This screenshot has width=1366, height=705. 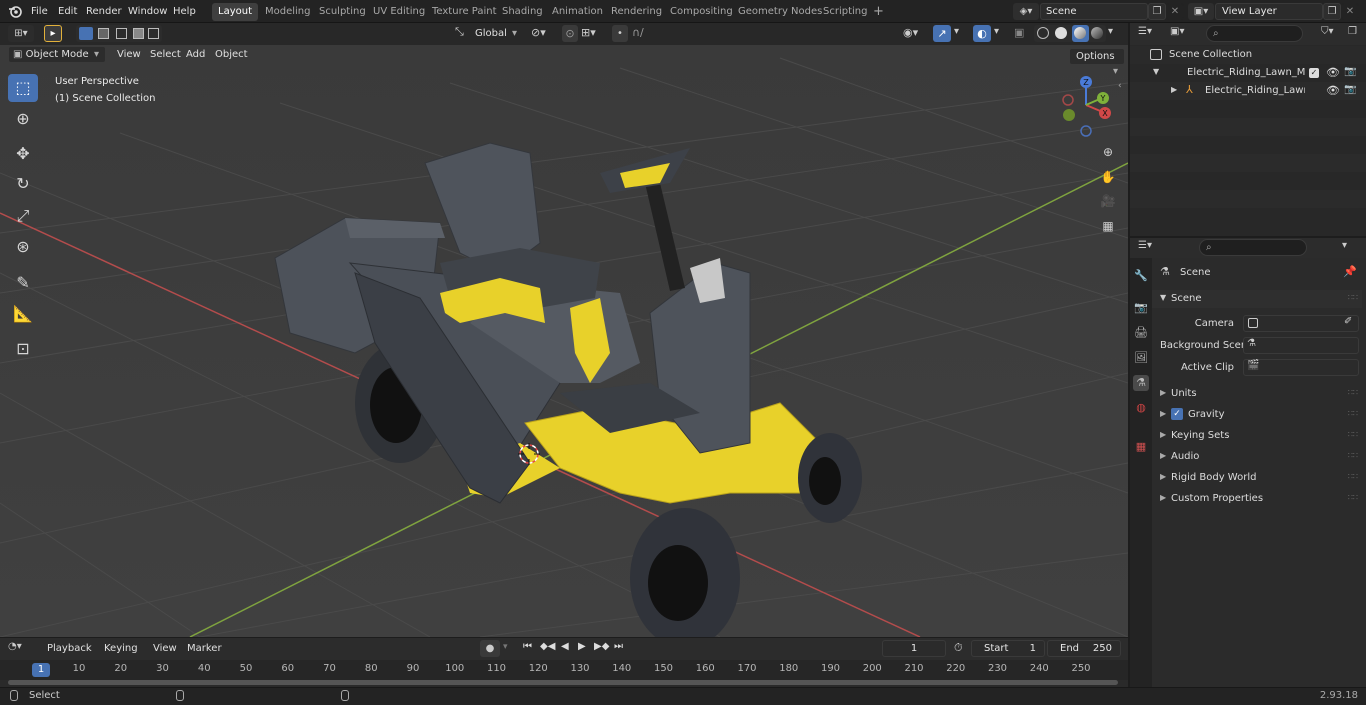 I want to click on select-invert-icon, so click(x=138, y=33).